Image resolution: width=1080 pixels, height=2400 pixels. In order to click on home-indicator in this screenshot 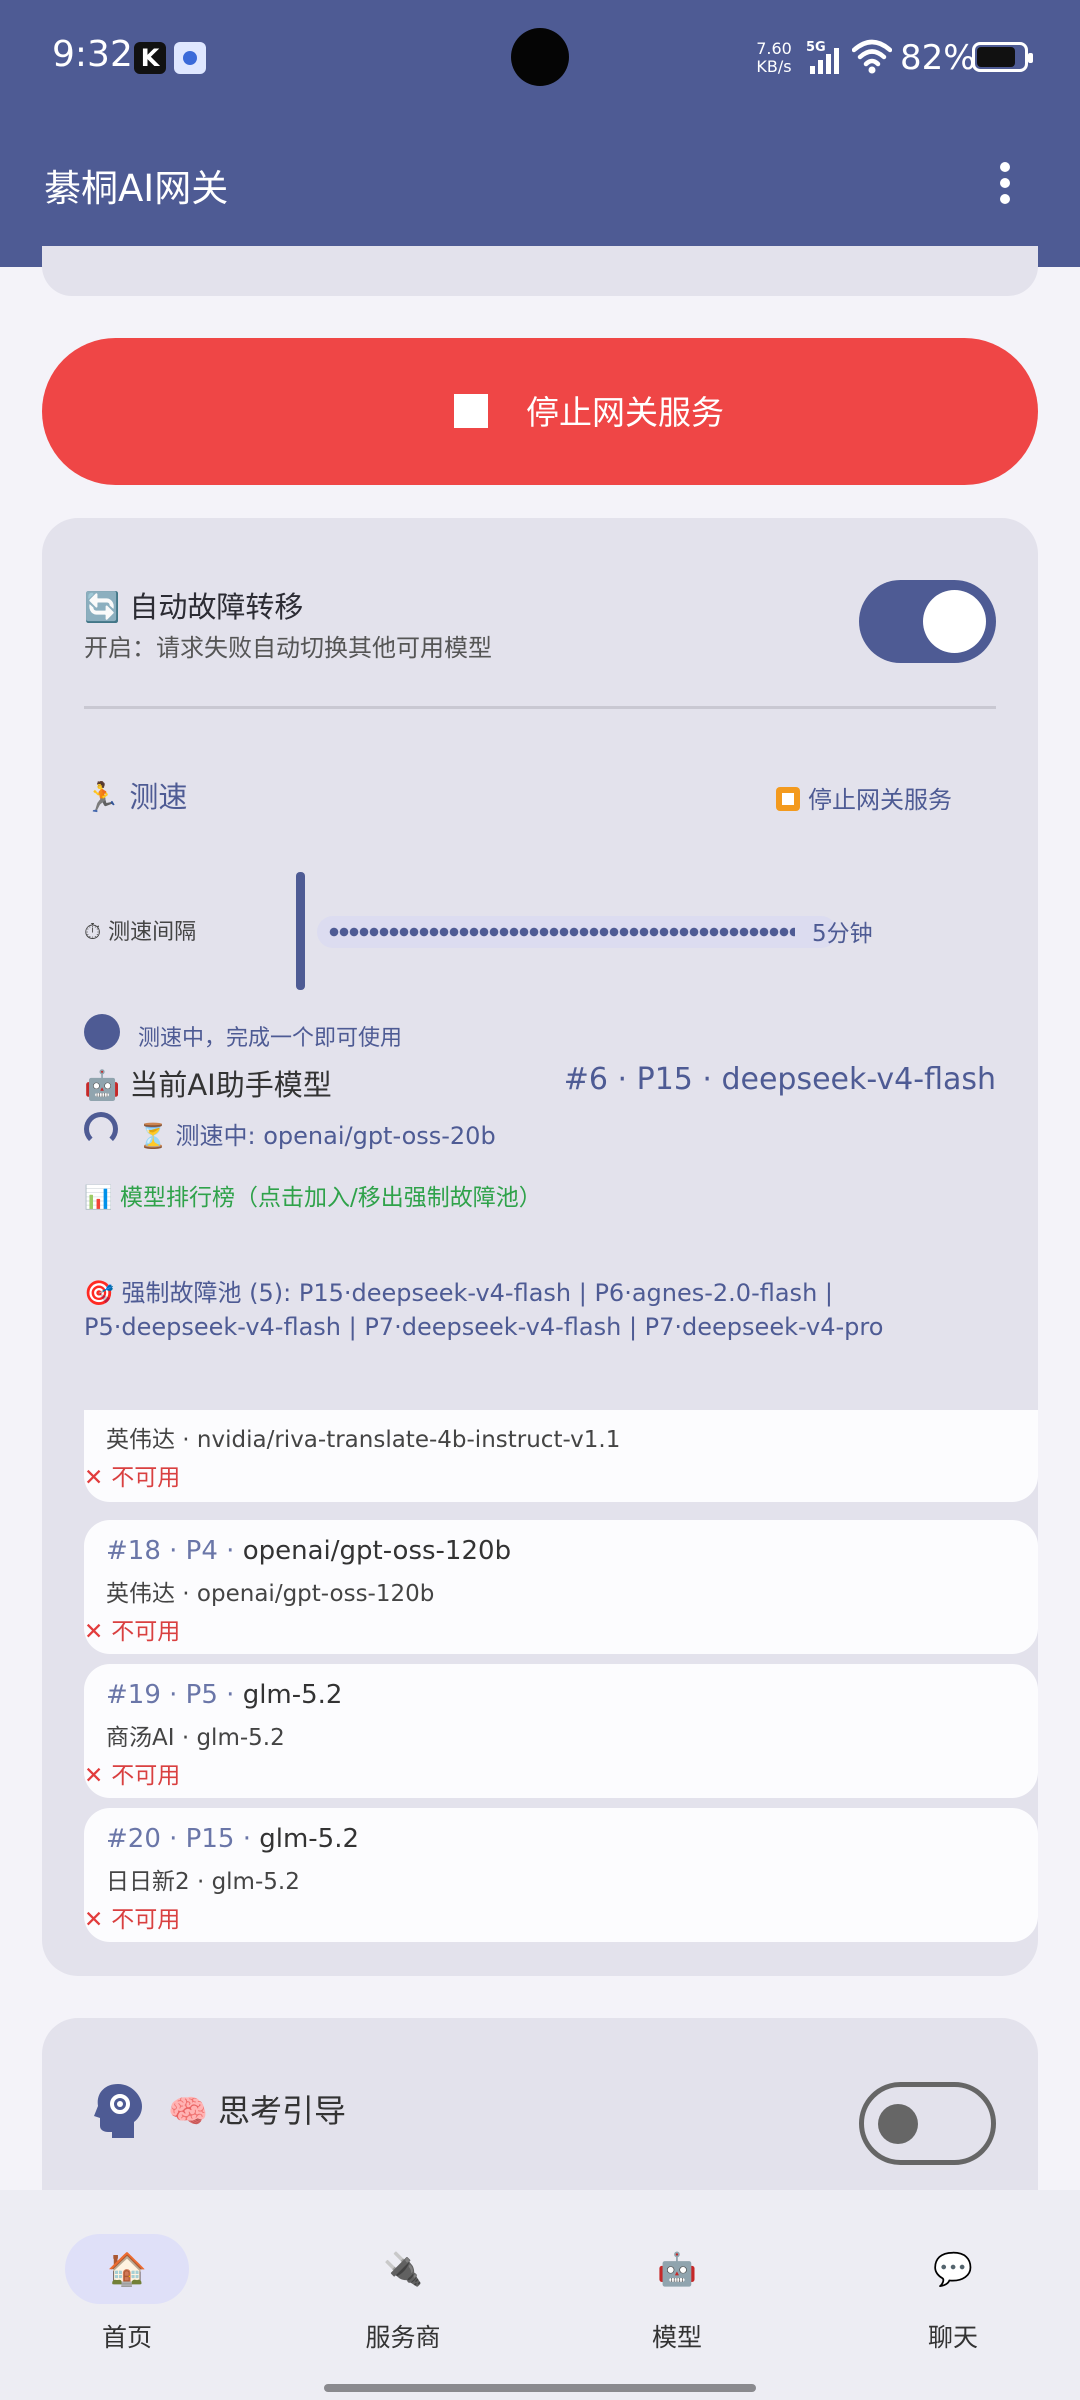, I will do `click(540, 2388)`.